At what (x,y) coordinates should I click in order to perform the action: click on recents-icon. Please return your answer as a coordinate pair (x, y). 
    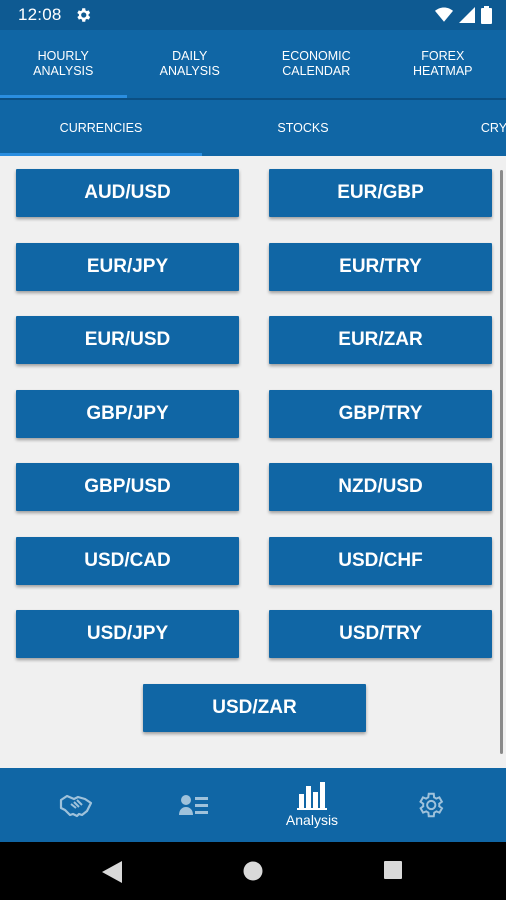
    Looking at the image, I should click on (393, 870).